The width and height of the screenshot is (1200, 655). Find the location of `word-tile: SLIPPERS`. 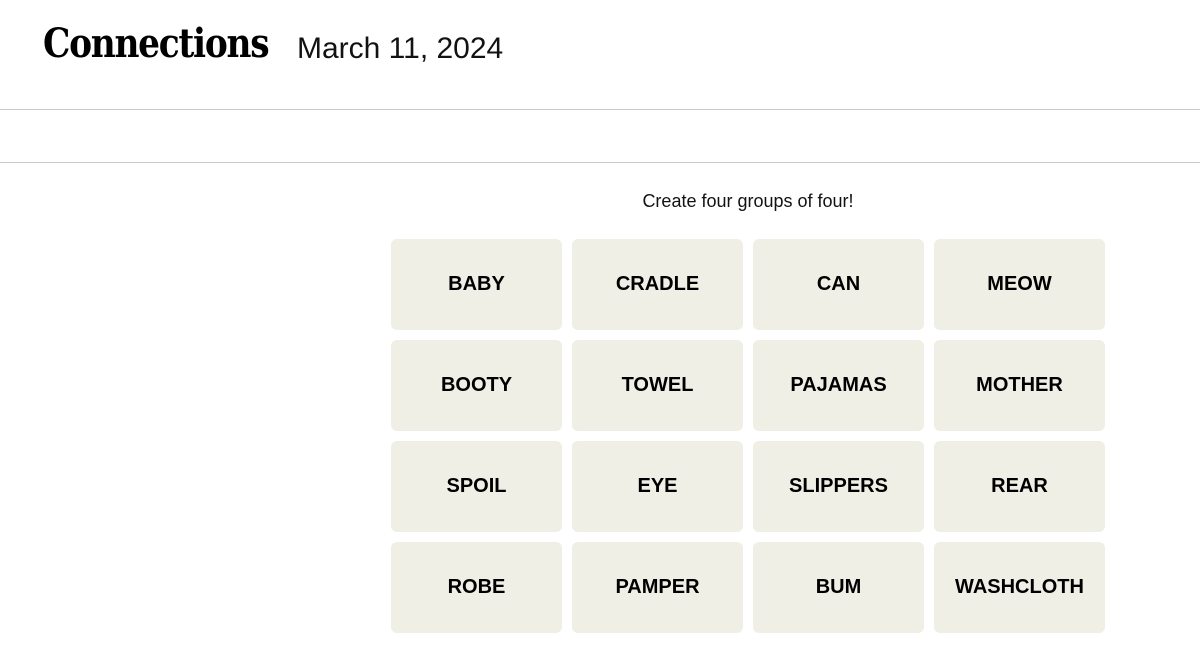

word-tile: SLIPPERS is located at coordinates (838, 486).